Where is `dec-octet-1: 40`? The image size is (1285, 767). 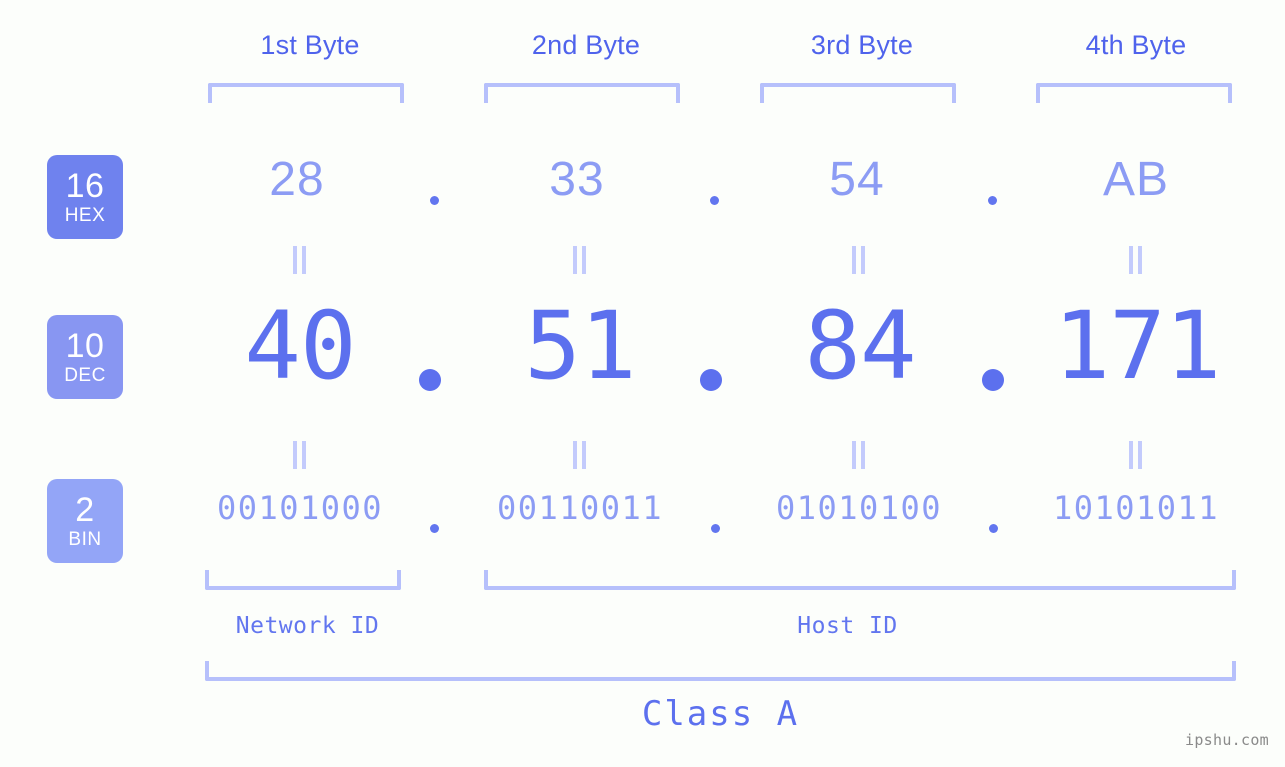 dec-octet-1: 40 is located at coordinates (300, 346).